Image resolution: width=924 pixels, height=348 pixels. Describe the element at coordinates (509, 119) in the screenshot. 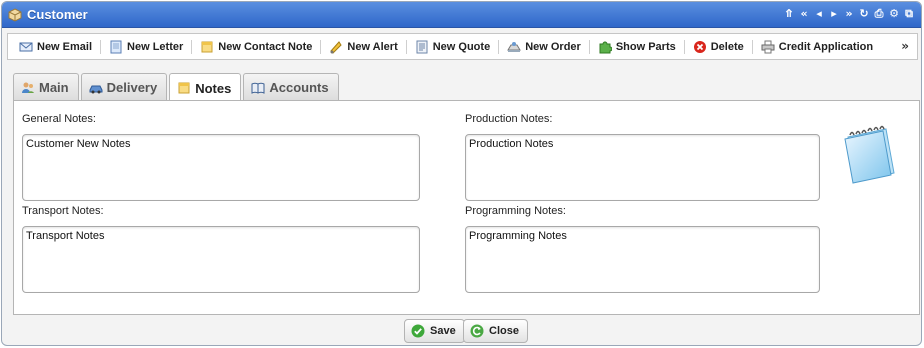

I see `production-notes-label: Production Notes:` at that location.